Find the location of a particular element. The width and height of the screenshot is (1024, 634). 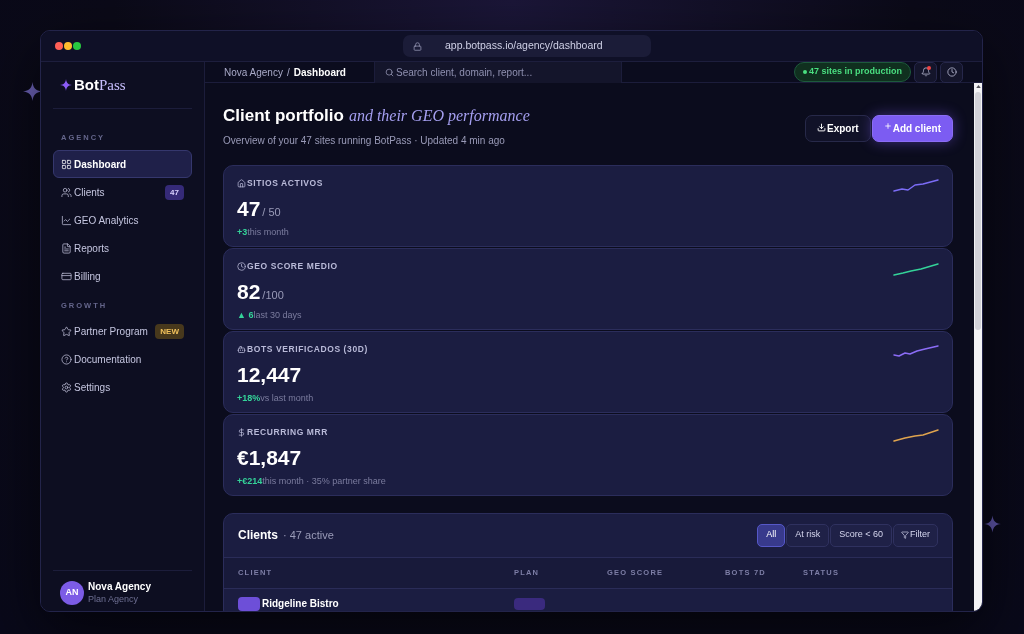

plus-icon is located at coordinates (887, 126).